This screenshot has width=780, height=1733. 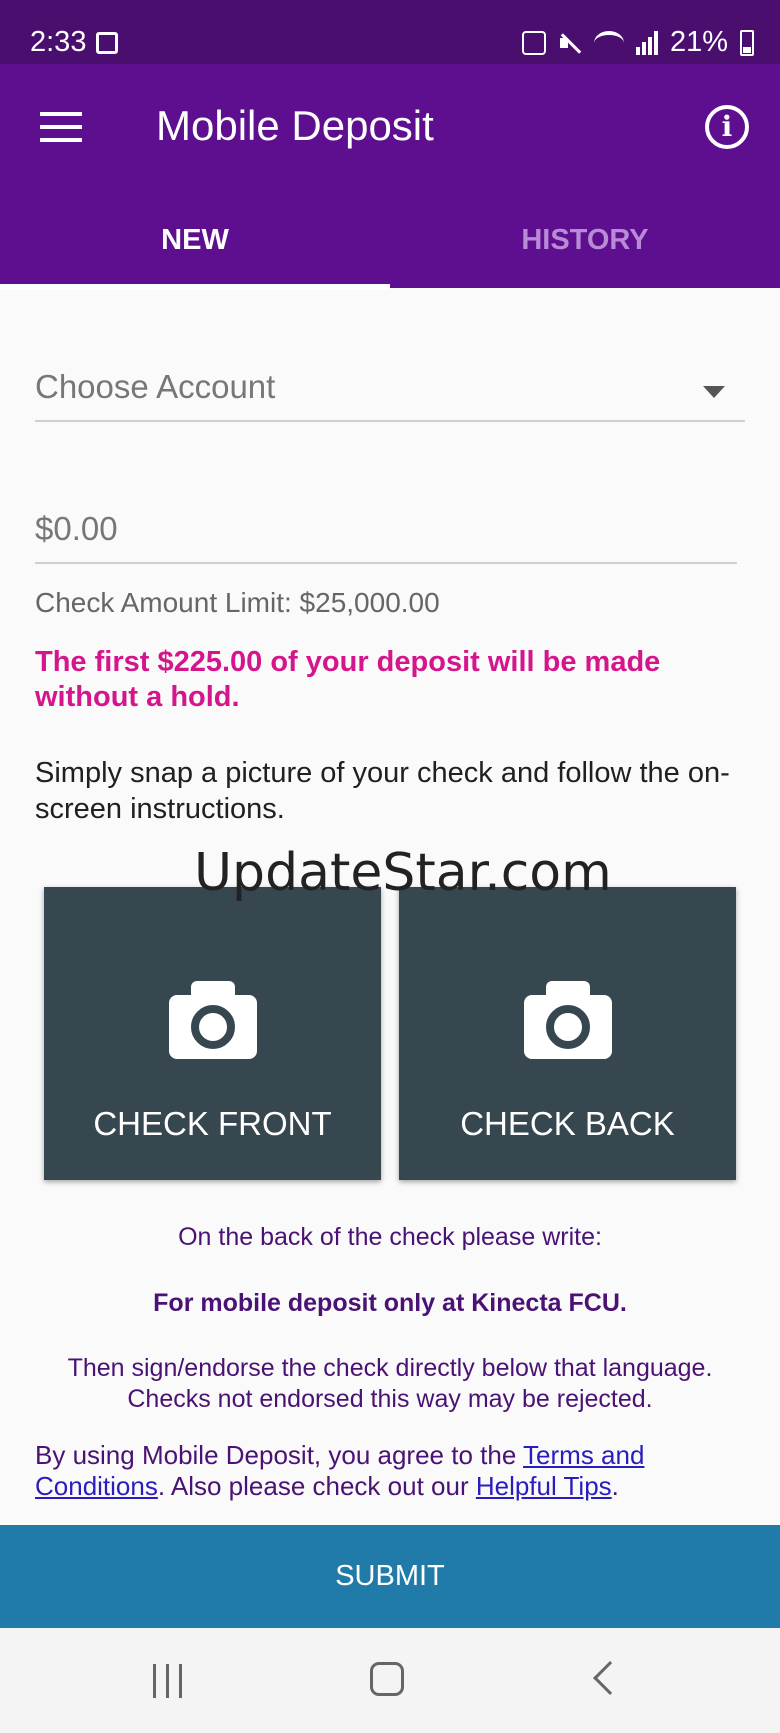 I want to click on endorse-phrase: For mobile deposit only at Kinecta FCU., so click(x=390, y=1303).